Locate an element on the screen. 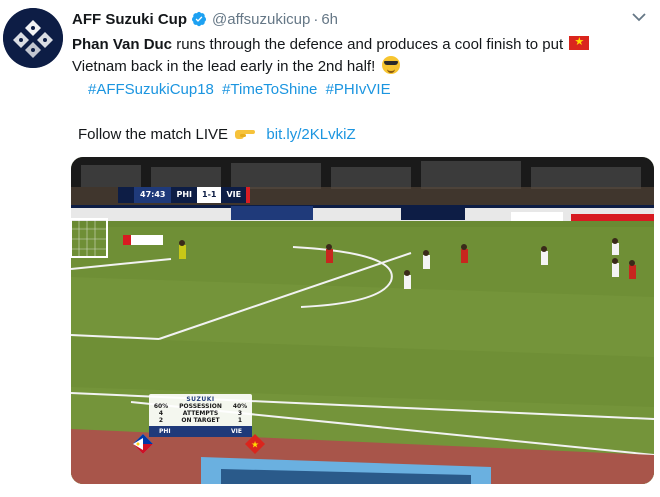 Image resolution: width=660 pixels, height=497 pixels. hashtags: #AFFSuzukiCup18 #TimeToShine #PHIvVIE is located at coordinates (241, 90).